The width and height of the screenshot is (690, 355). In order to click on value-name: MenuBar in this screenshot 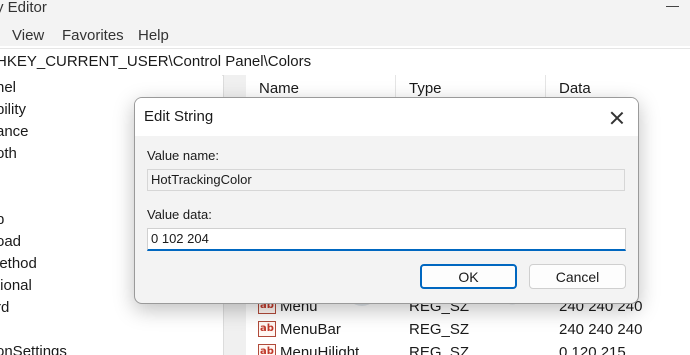, I will do `click(310, 329)`.